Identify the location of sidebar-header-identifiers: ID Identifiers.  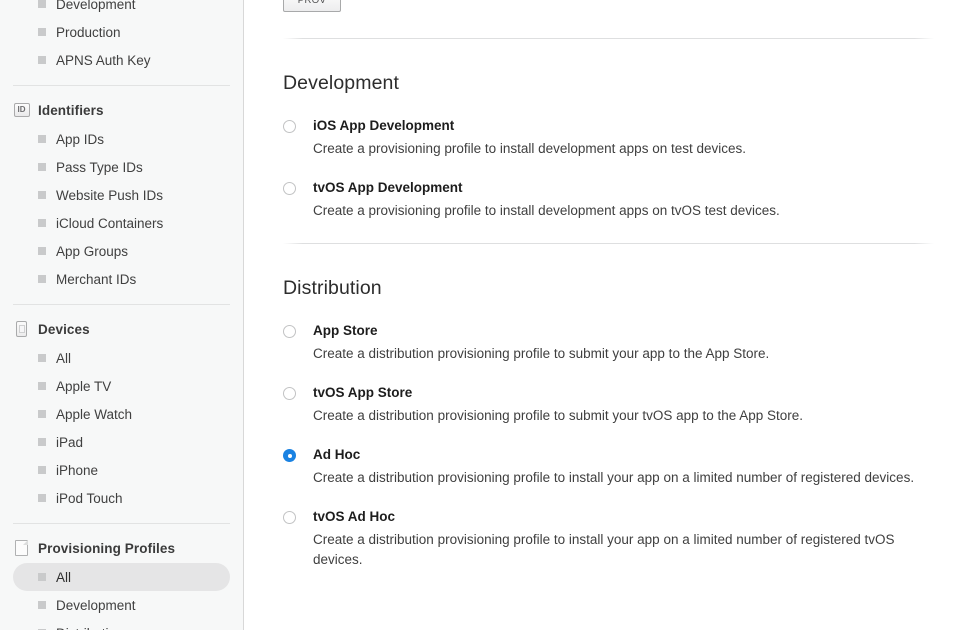
(121, 110).